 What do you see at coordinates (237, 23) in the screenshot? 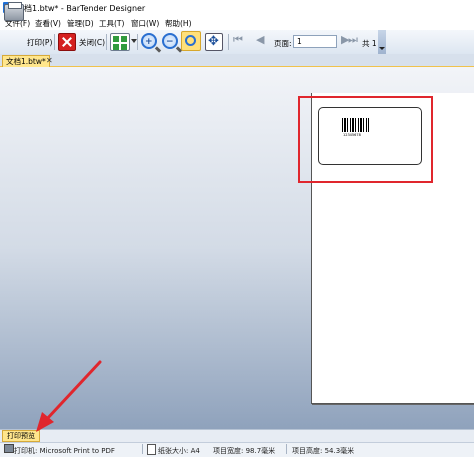
I see `menu-bar: 文件(F) 查看(V) 管理(D) 工具(T) 窗口(W) 帮助(H)` at bounding box center [237, 23].